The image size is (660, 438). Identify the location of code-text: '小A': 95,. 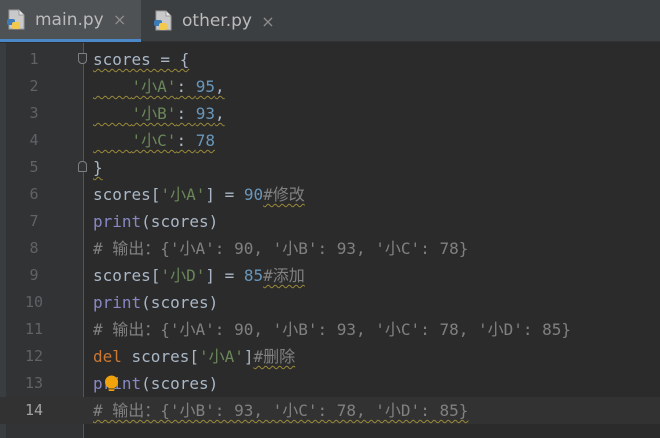
(159, 86).